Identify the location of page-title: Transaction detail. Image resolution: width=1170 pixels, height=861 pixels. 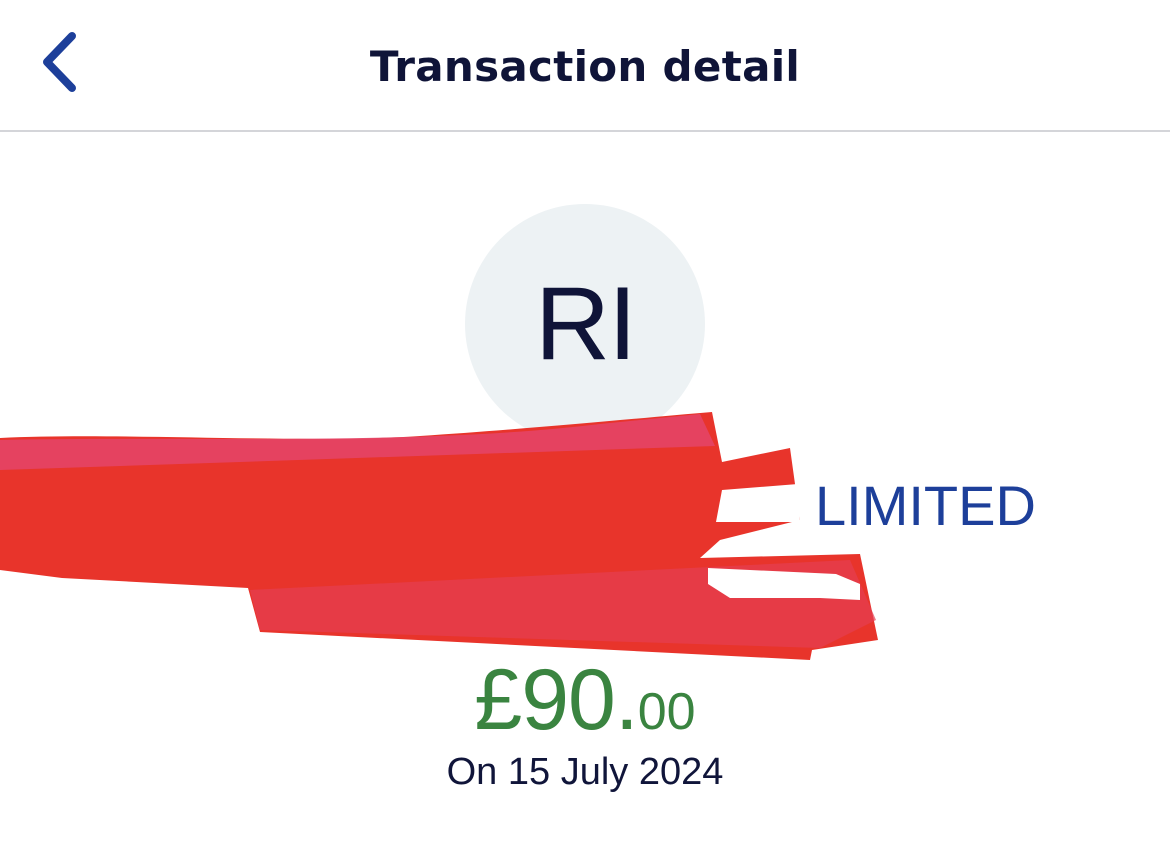
(585, 66).